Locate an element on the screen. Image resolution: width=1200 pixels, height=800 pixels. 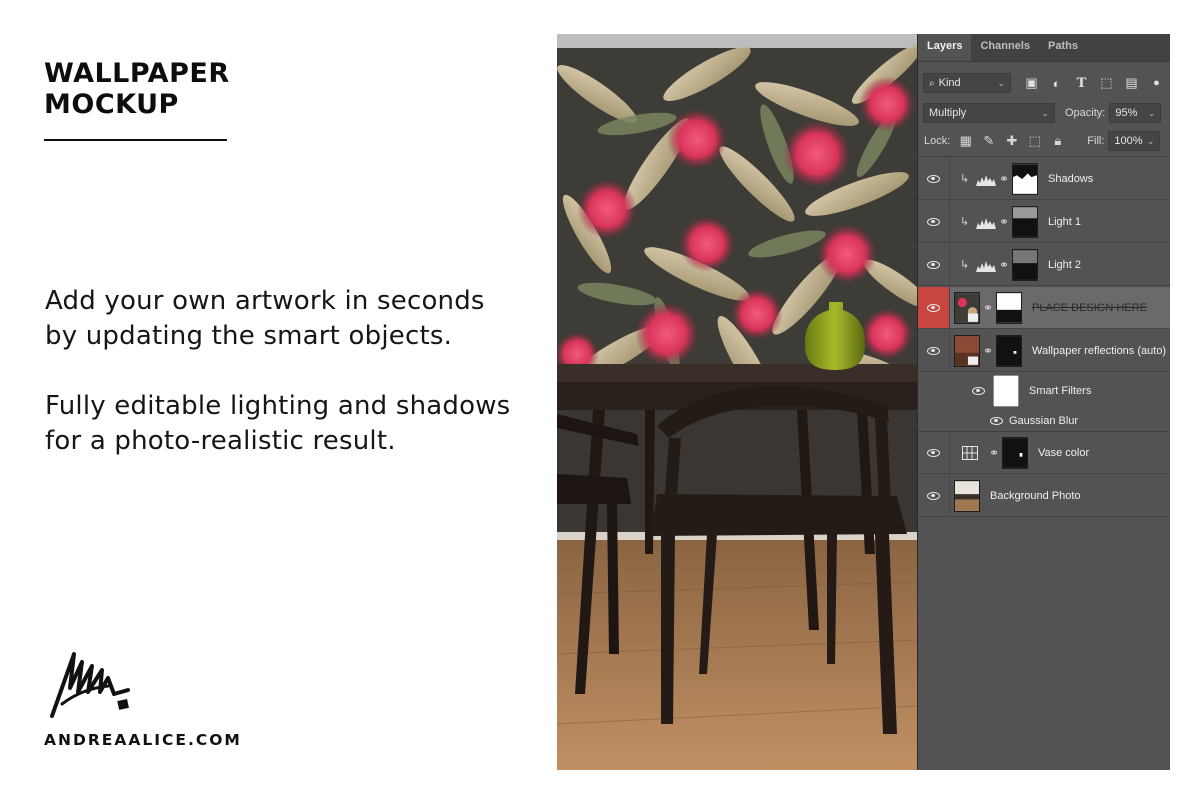
layer-row-light-2: ↳ ⚭ Light 2 is located at coordinates (1044, 265).